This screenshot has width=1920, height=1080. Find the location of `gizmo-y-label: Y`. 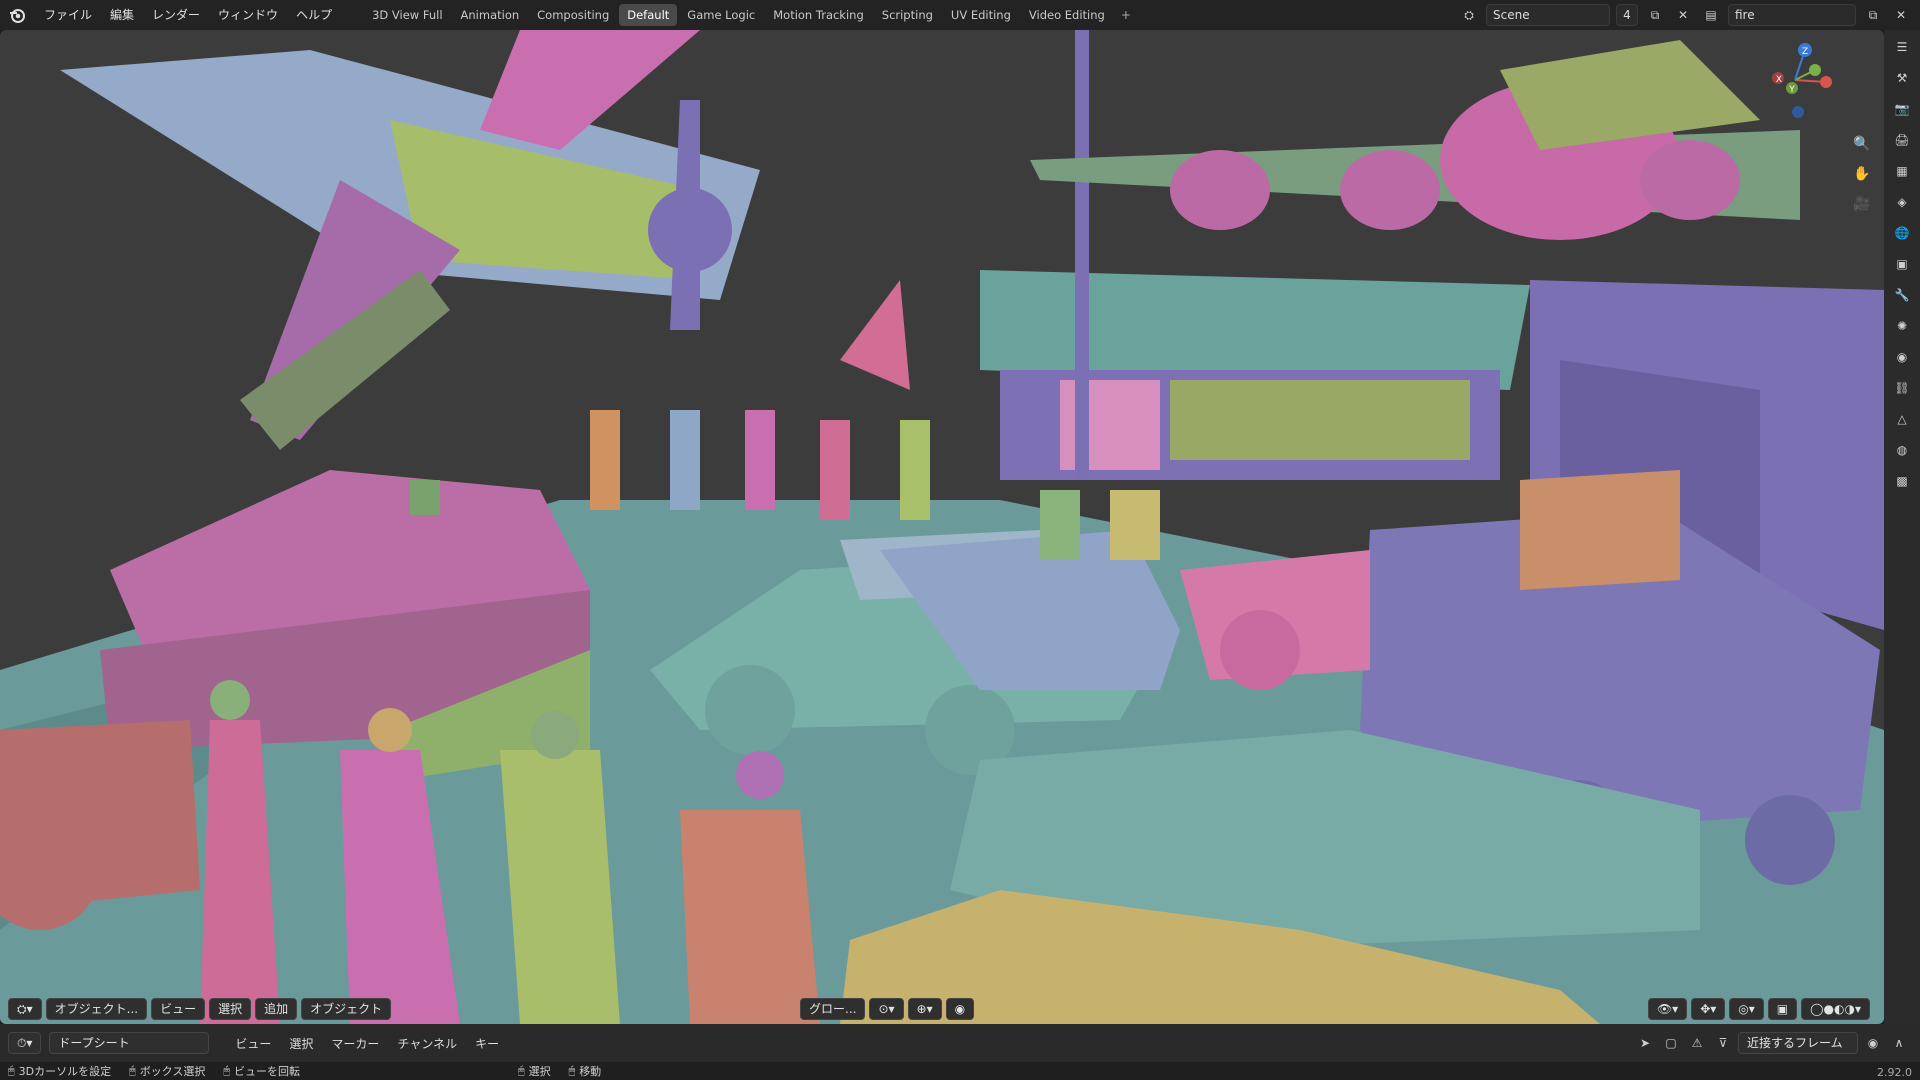

gizmo-y-label: Y is located at coordinates (1791, 90).